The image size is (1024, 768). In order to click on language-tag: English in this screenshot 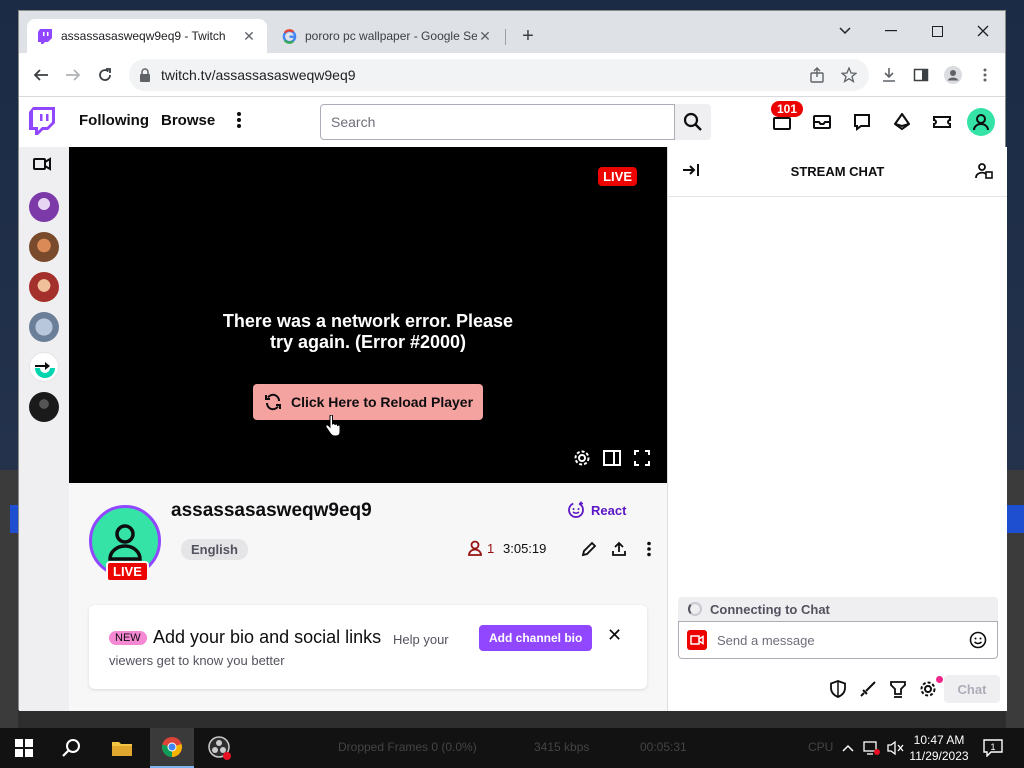, I will do `click(214, 549)`.